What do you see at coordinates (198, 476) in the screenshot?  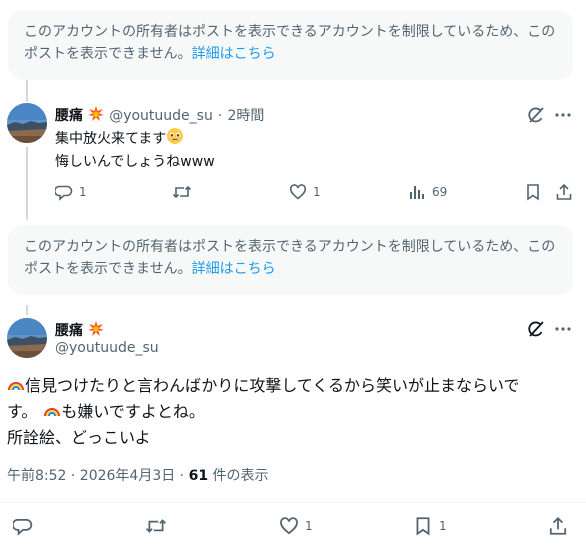 I see `view-count: 61` at bounding box center [198, 476].